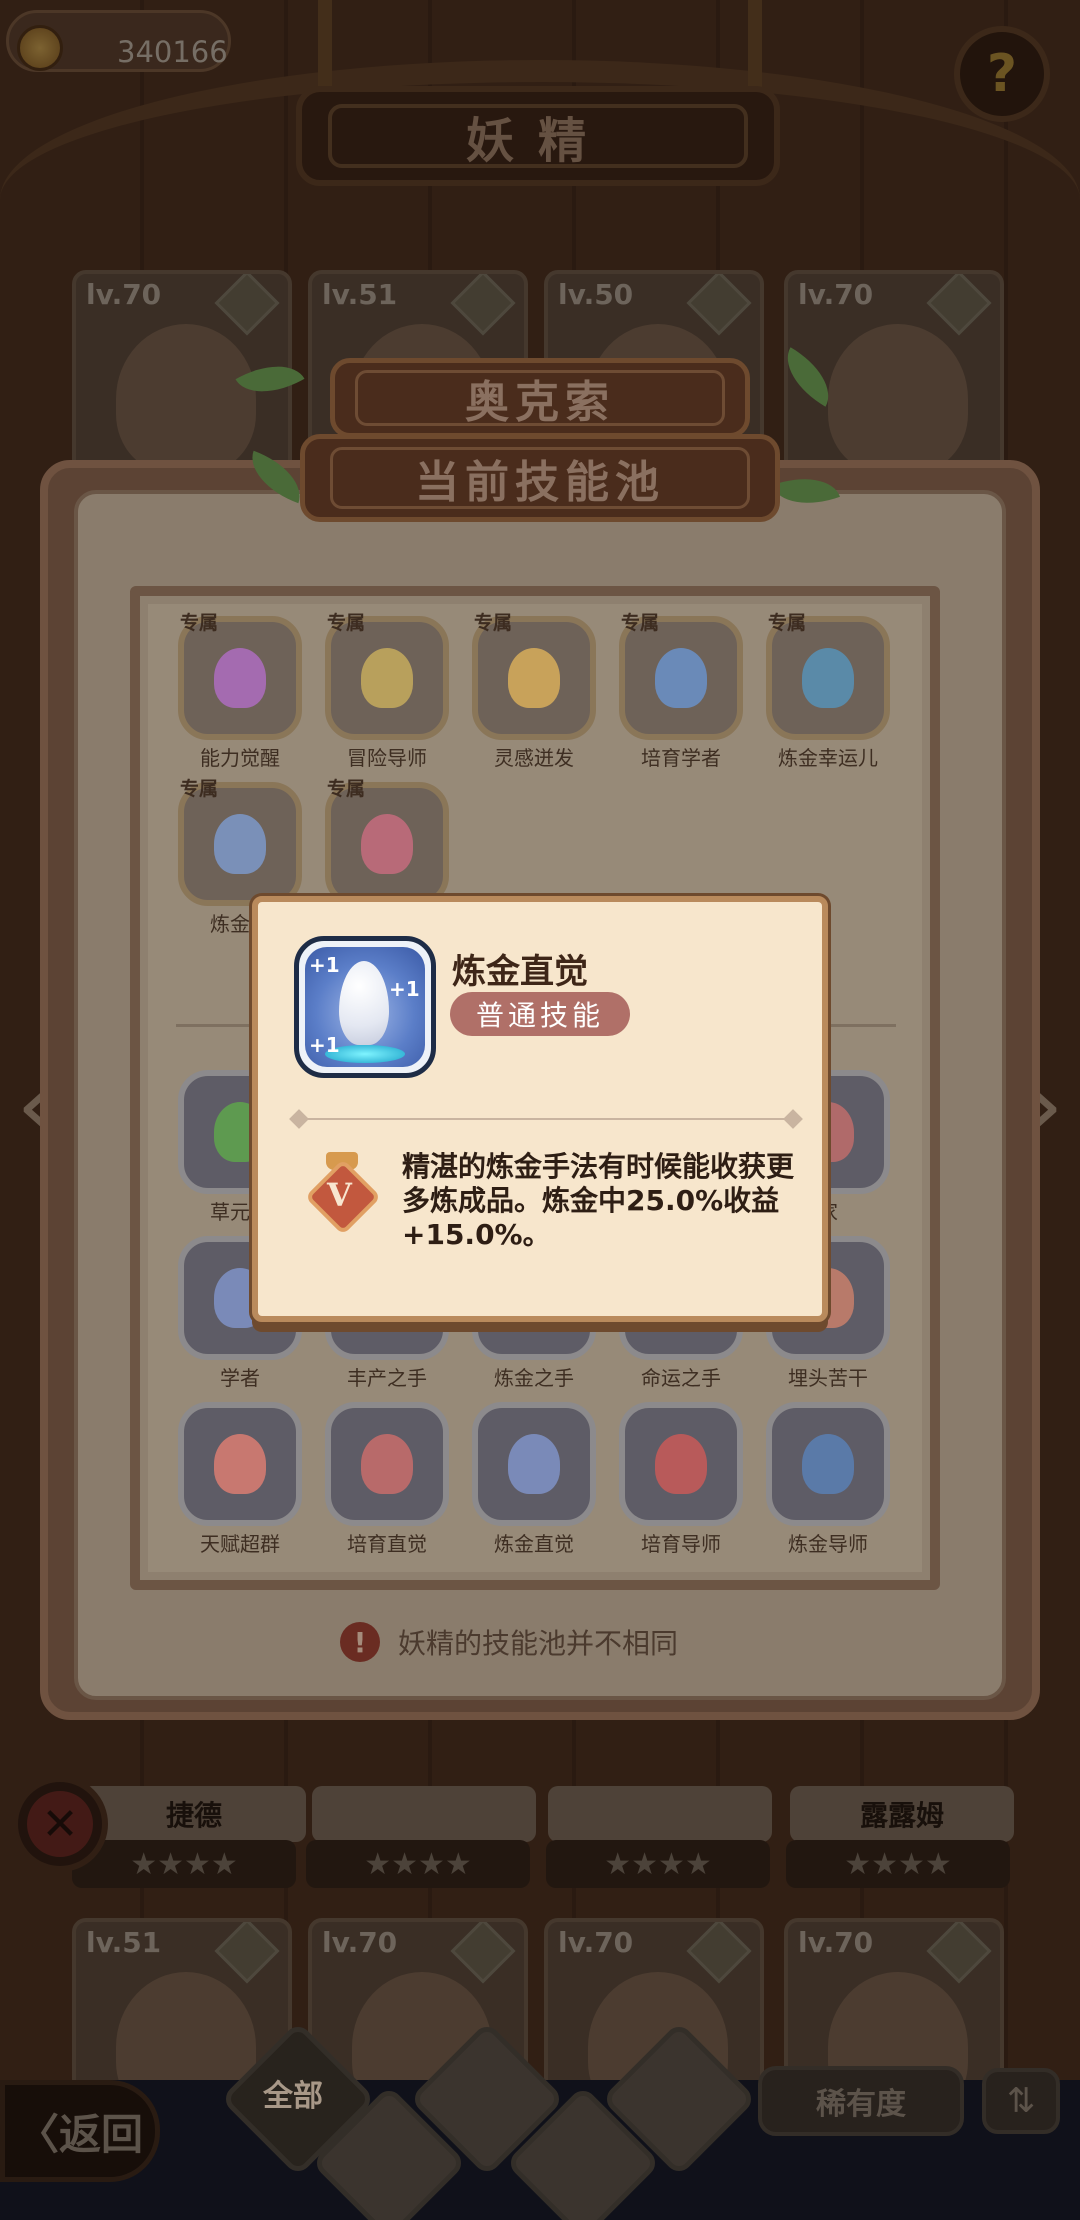 The height and width of the screenshot is (2220, 1080). What do you see at coordinates (520, 972) in the screenshot?
I see `skill-detail-name: 炼金直觉` at bounding box center [520, 972].